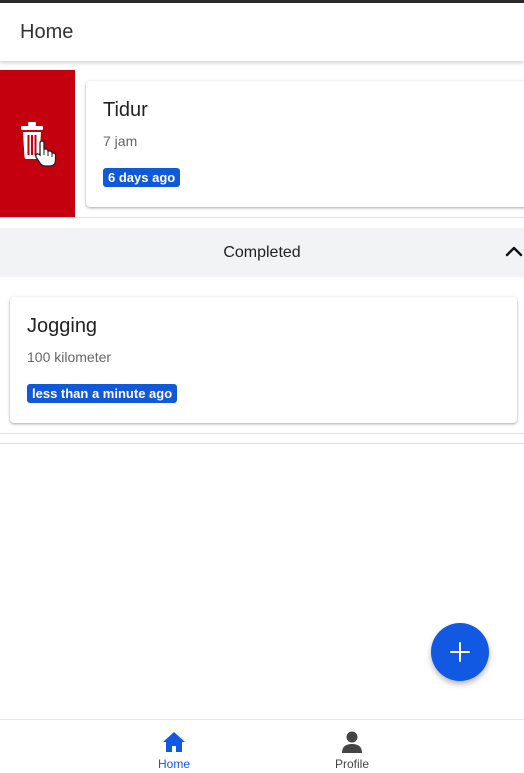  I want to click on add-task-button, so click(460, 652).